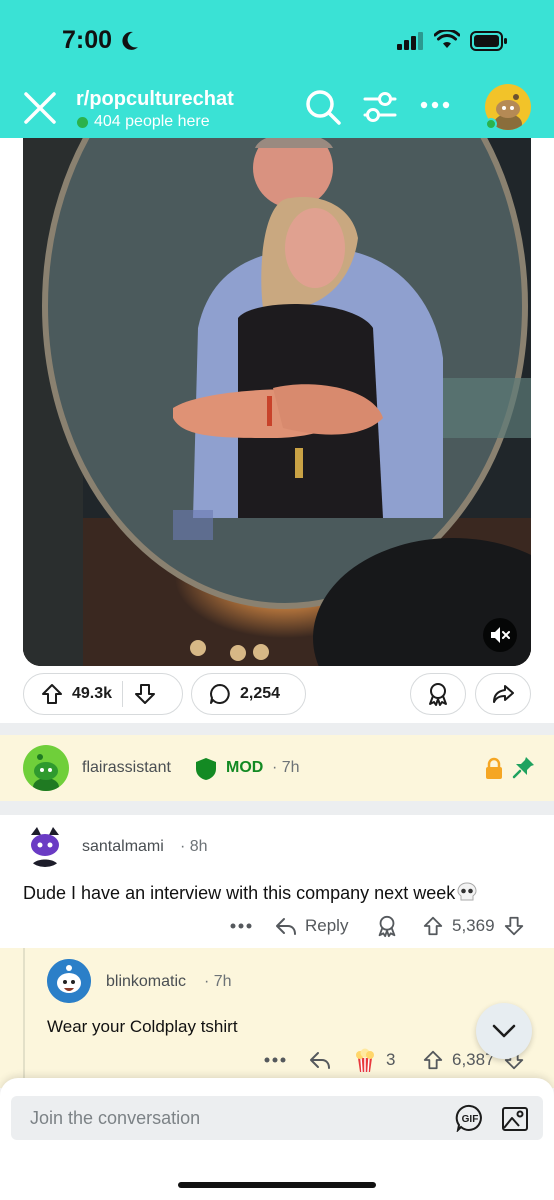 The height and width of the screenshot is (1200, 554). I want to click on reply-button: Reply, so click(311, 926).